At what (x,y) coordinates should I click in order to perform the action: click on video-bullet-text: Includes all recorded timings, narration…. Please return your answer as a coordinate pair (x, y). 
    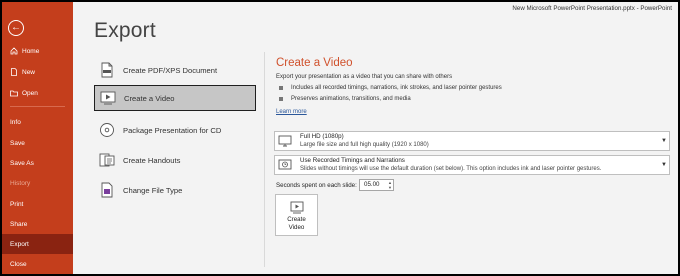
    Looking at the image, I should click on (396, 88).